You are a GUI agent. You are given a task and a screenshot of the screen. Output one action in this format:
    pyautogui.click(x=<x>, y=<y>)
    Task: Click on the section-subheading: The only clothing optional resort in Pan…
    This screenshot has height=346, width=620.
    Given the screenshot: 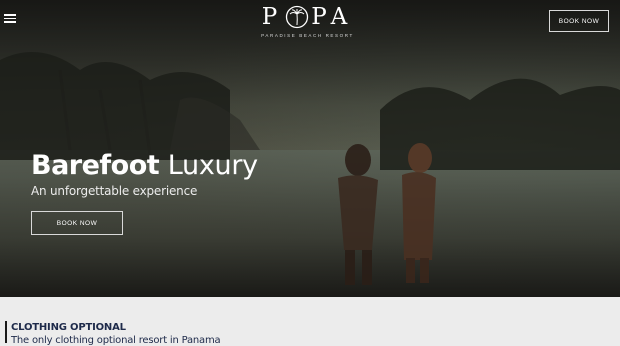 What is the action you would take?
    pyautogui.click(x=116, y=340)
    